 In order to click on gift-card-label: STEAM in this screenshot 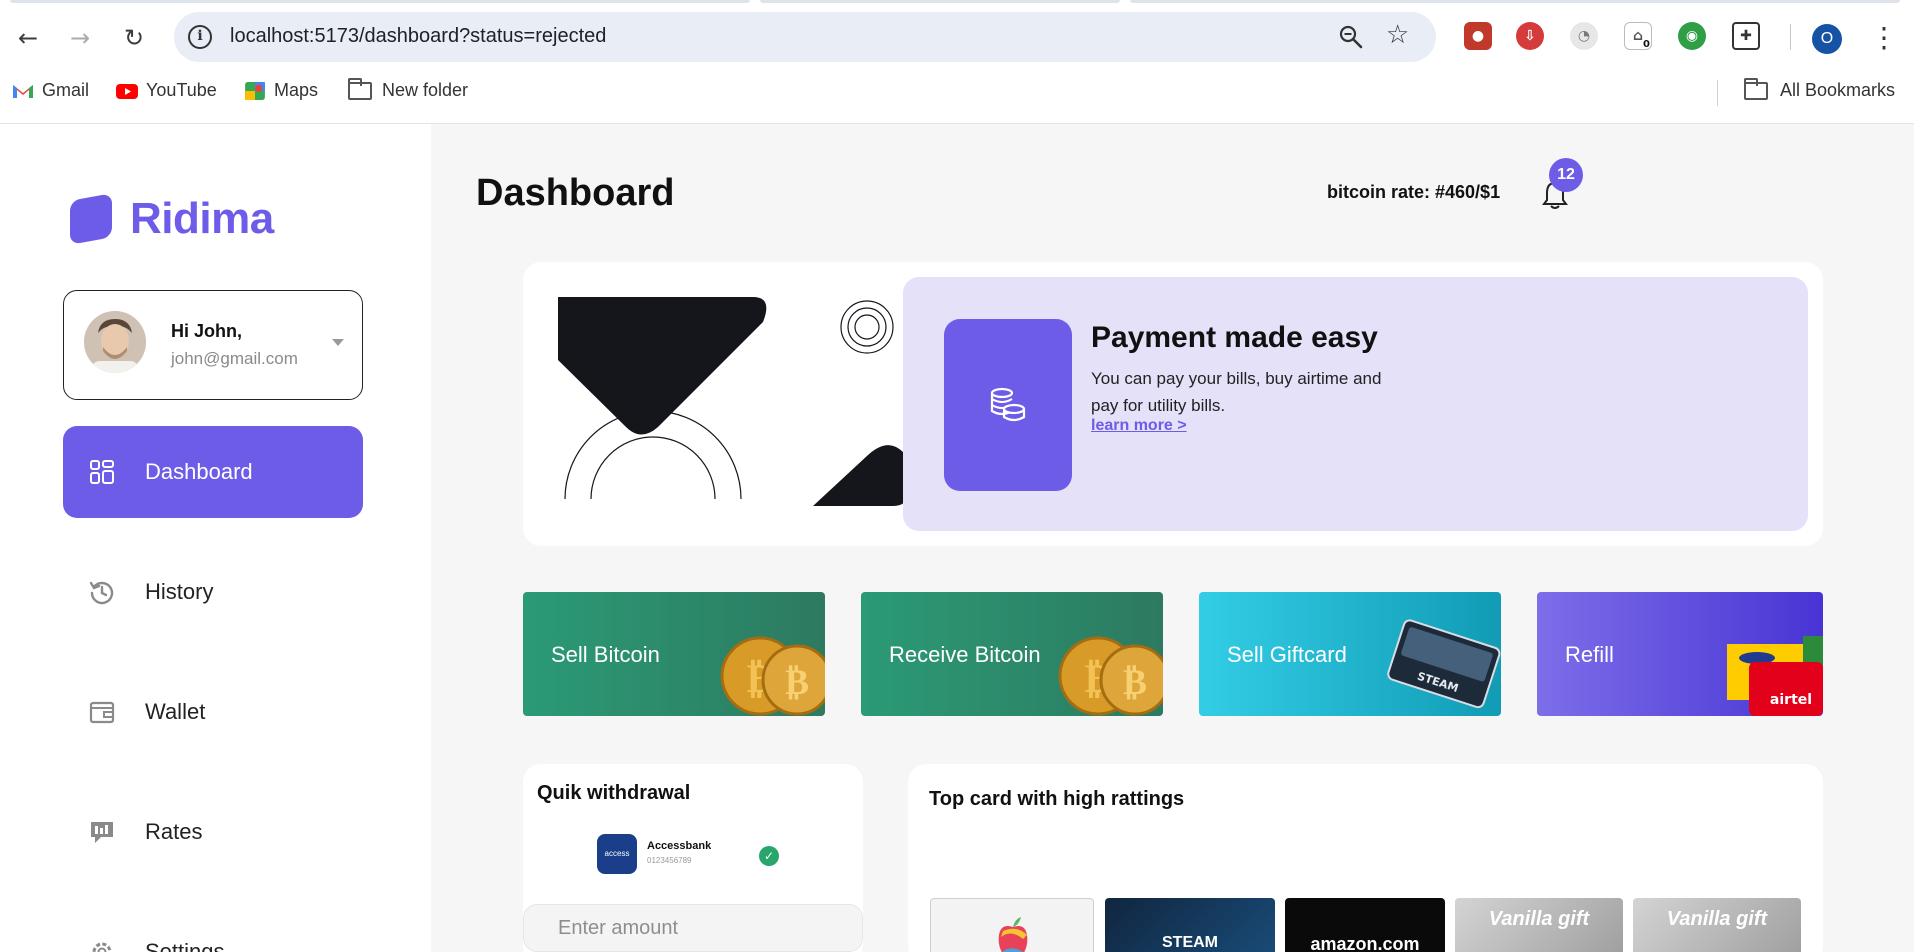, I will do `click(1190, 942)`.